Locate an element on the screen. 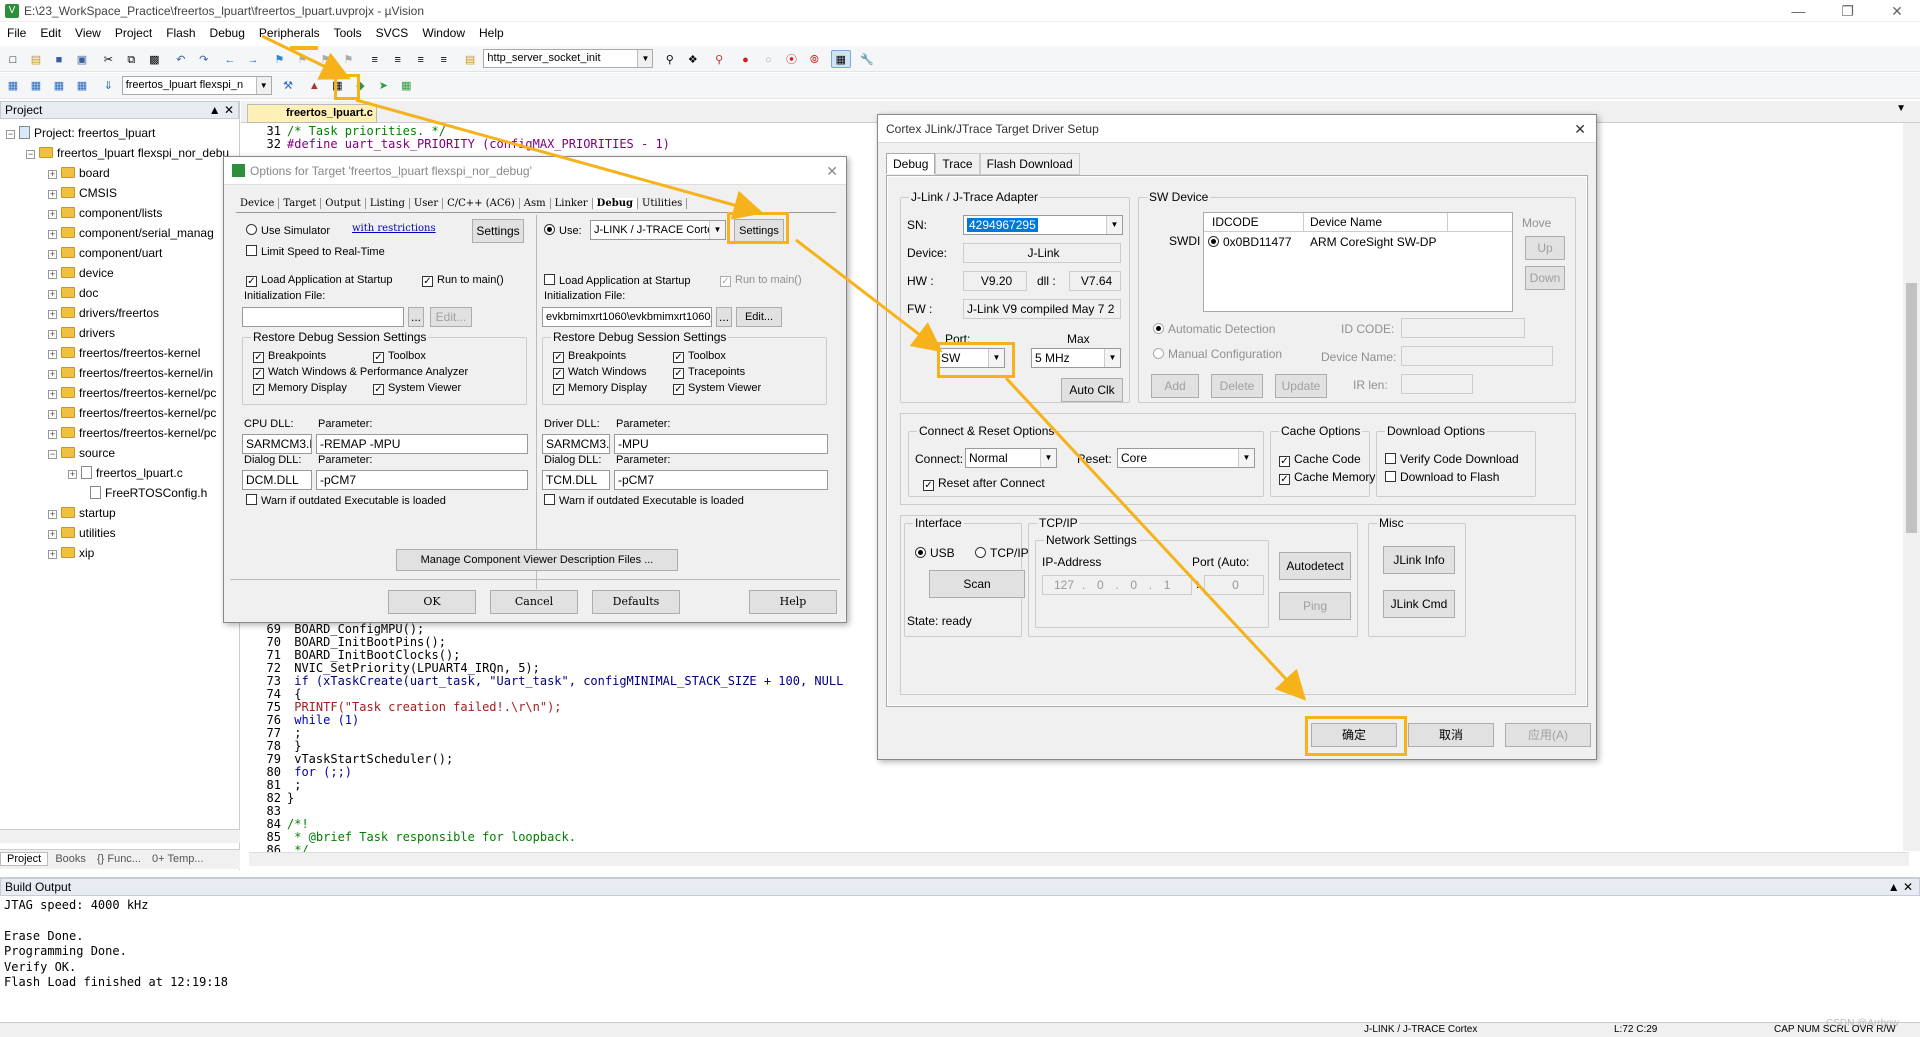  arrow-to-ok is located at coordinates (1155, 538).